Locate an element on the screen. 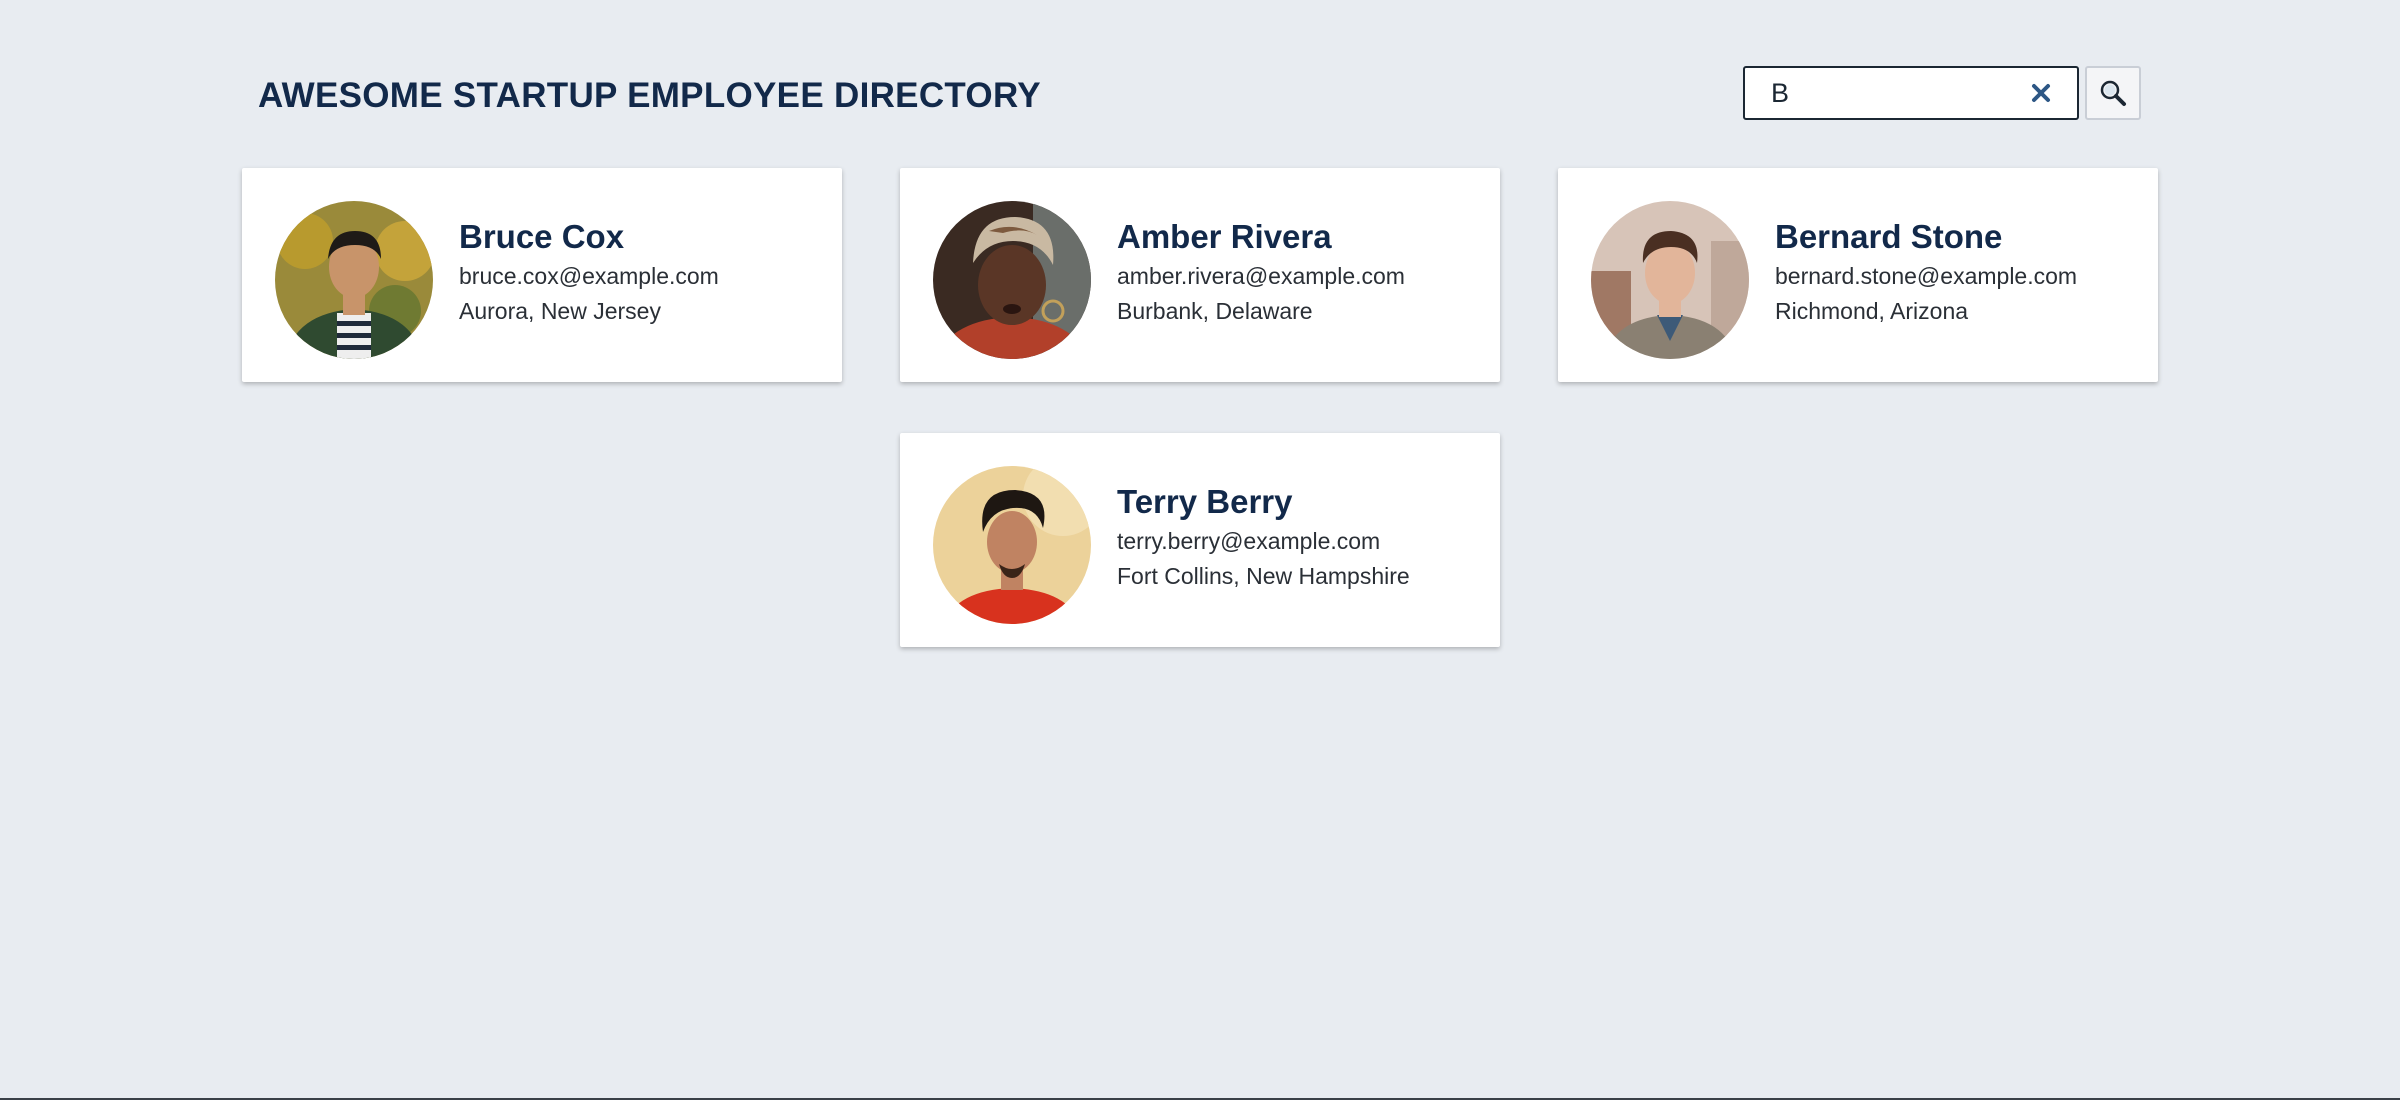 The image size is (2400, 1100). close-icon is located at coordinates (2041, 93).